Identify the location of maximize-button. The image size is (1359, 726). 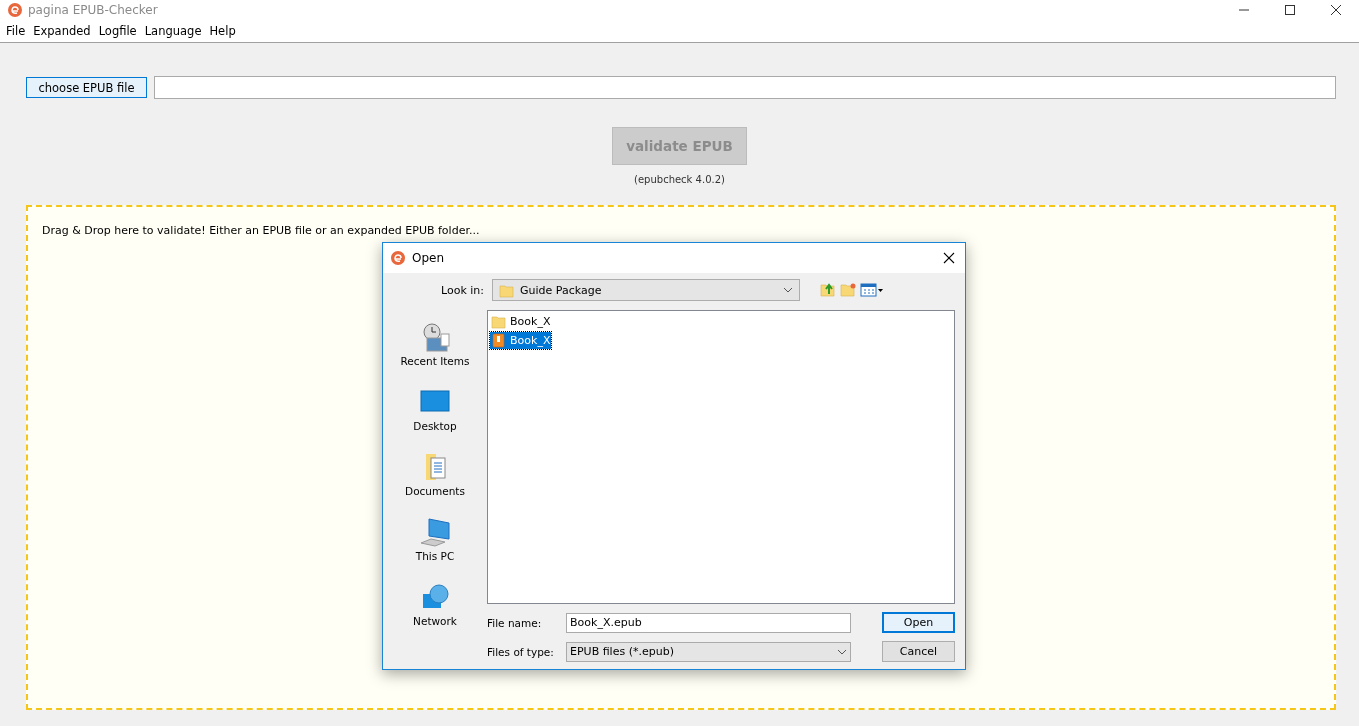
(1290, 10).